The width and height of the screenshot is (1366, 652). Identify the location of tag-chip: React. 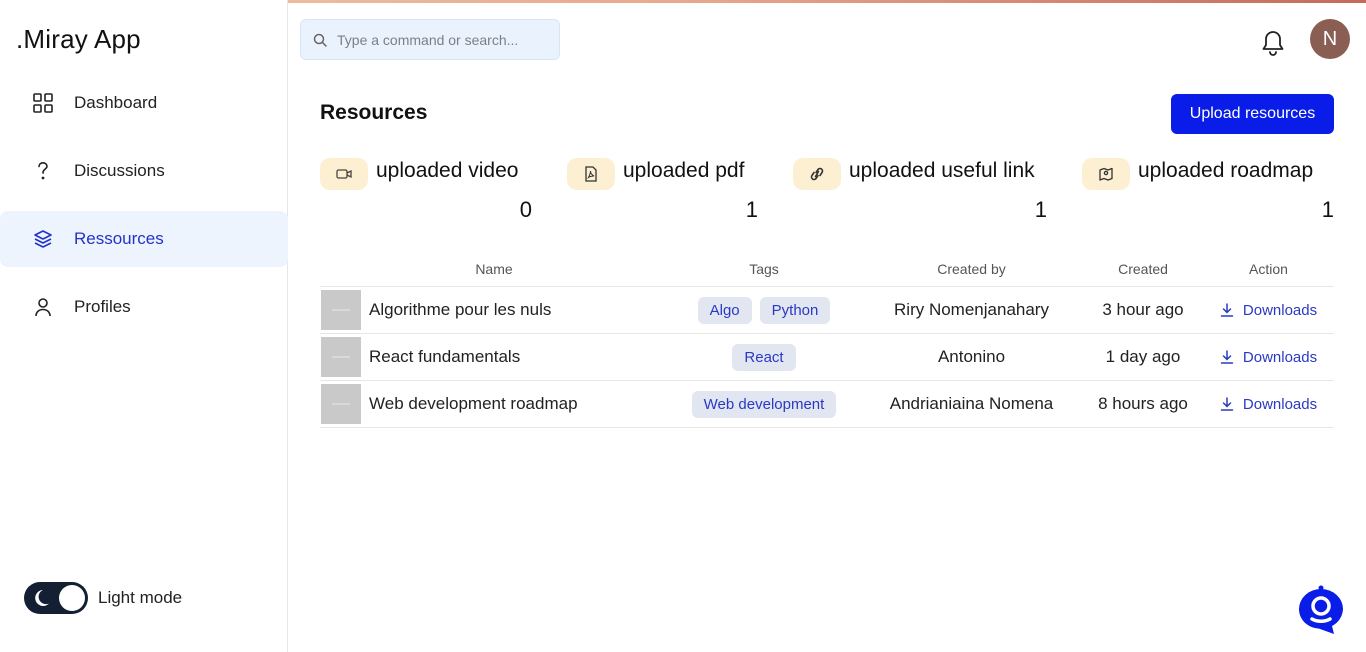
(764, 357).